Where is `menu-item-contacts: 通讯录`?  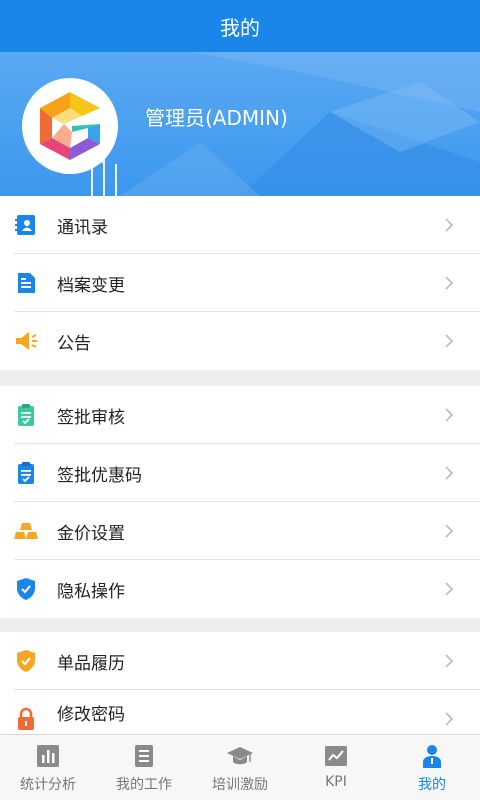
menu-item-contacts: 通讯录 is located at coordinates (240, 225).